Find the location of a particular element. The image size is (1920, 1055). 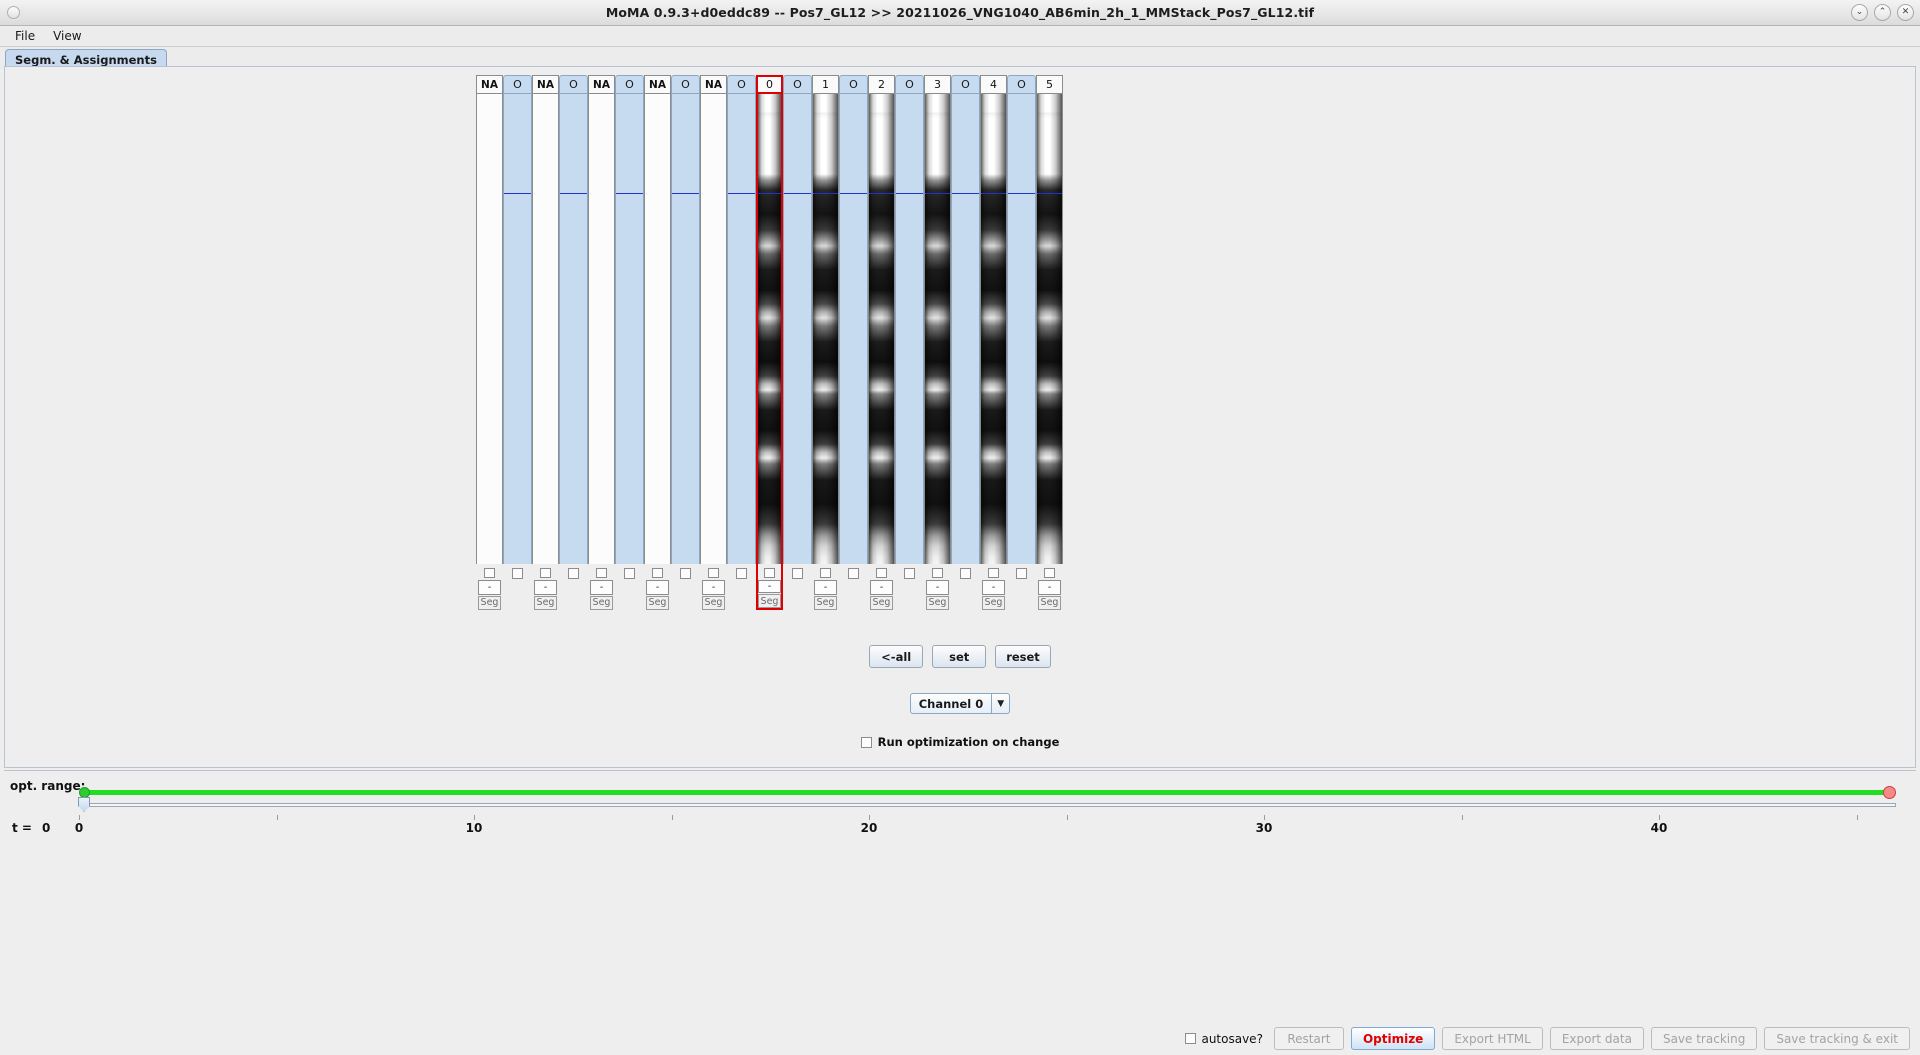

column-assign-11: O is located at coordinates (797, 342).